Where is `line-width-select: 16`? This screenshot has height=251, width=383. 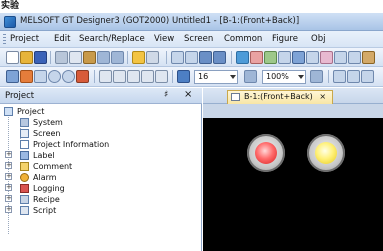 line-width-select: 16 is located at coordinates (216, 77).